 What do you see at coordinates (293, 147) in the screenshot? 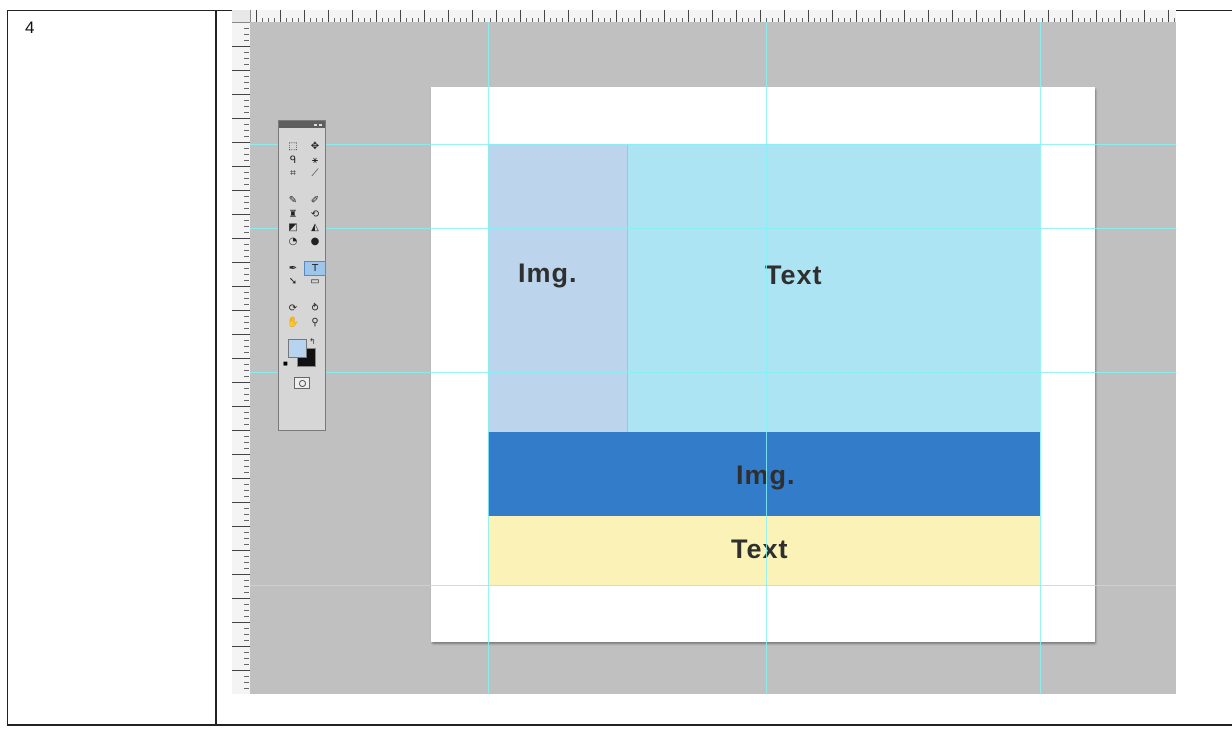
I see `marquee-tool-icon: ⬚` at bounding box center [293, 147].